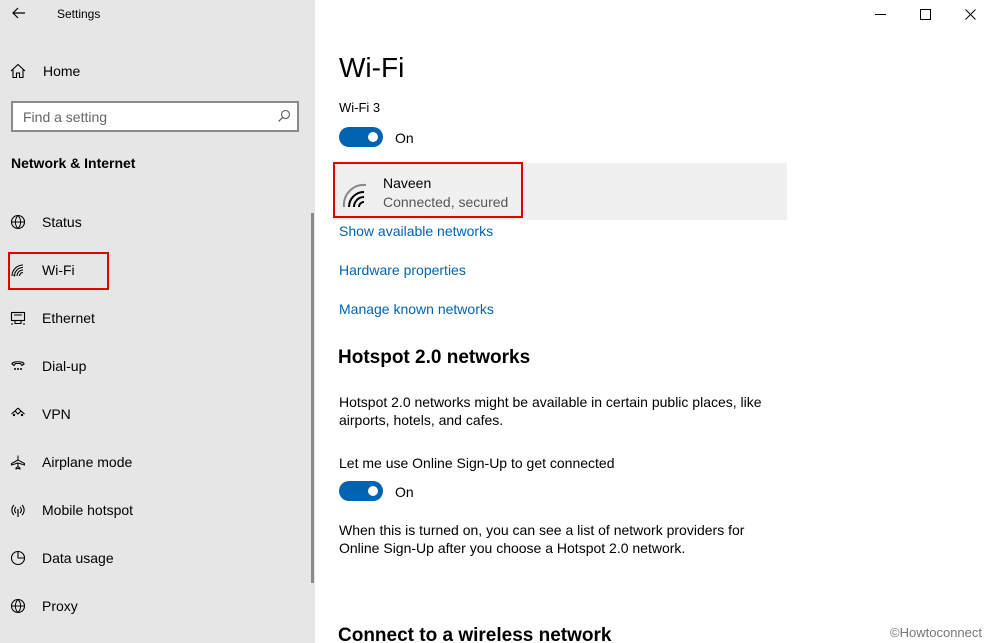  I want to click on search-icon, so click(284, 118).